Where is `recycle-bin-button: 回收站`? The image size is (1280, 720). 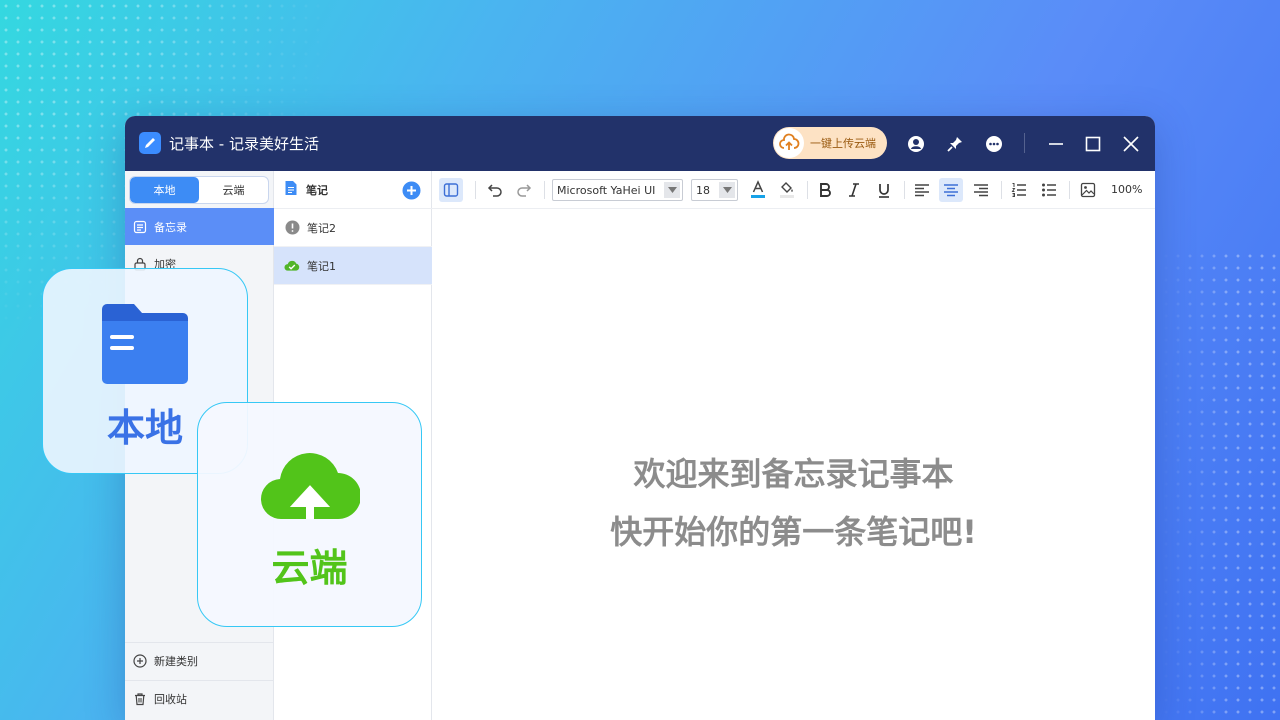
recycle-bin-button: 回收站 is located at coordinates (199, 698).